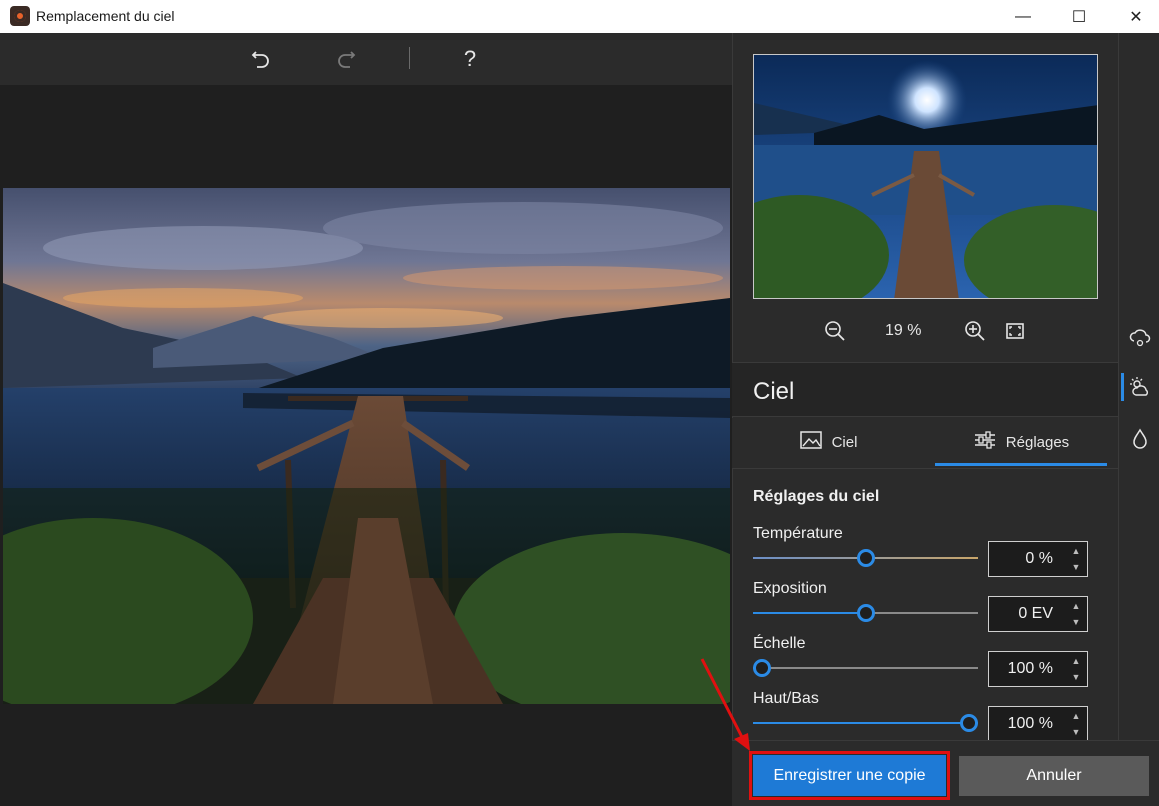 The image size is (1159, 806). What do you see at coordinates (366, 59) in the screenshot?
I see `toolbar: ?` at bounding box center [366, 59].